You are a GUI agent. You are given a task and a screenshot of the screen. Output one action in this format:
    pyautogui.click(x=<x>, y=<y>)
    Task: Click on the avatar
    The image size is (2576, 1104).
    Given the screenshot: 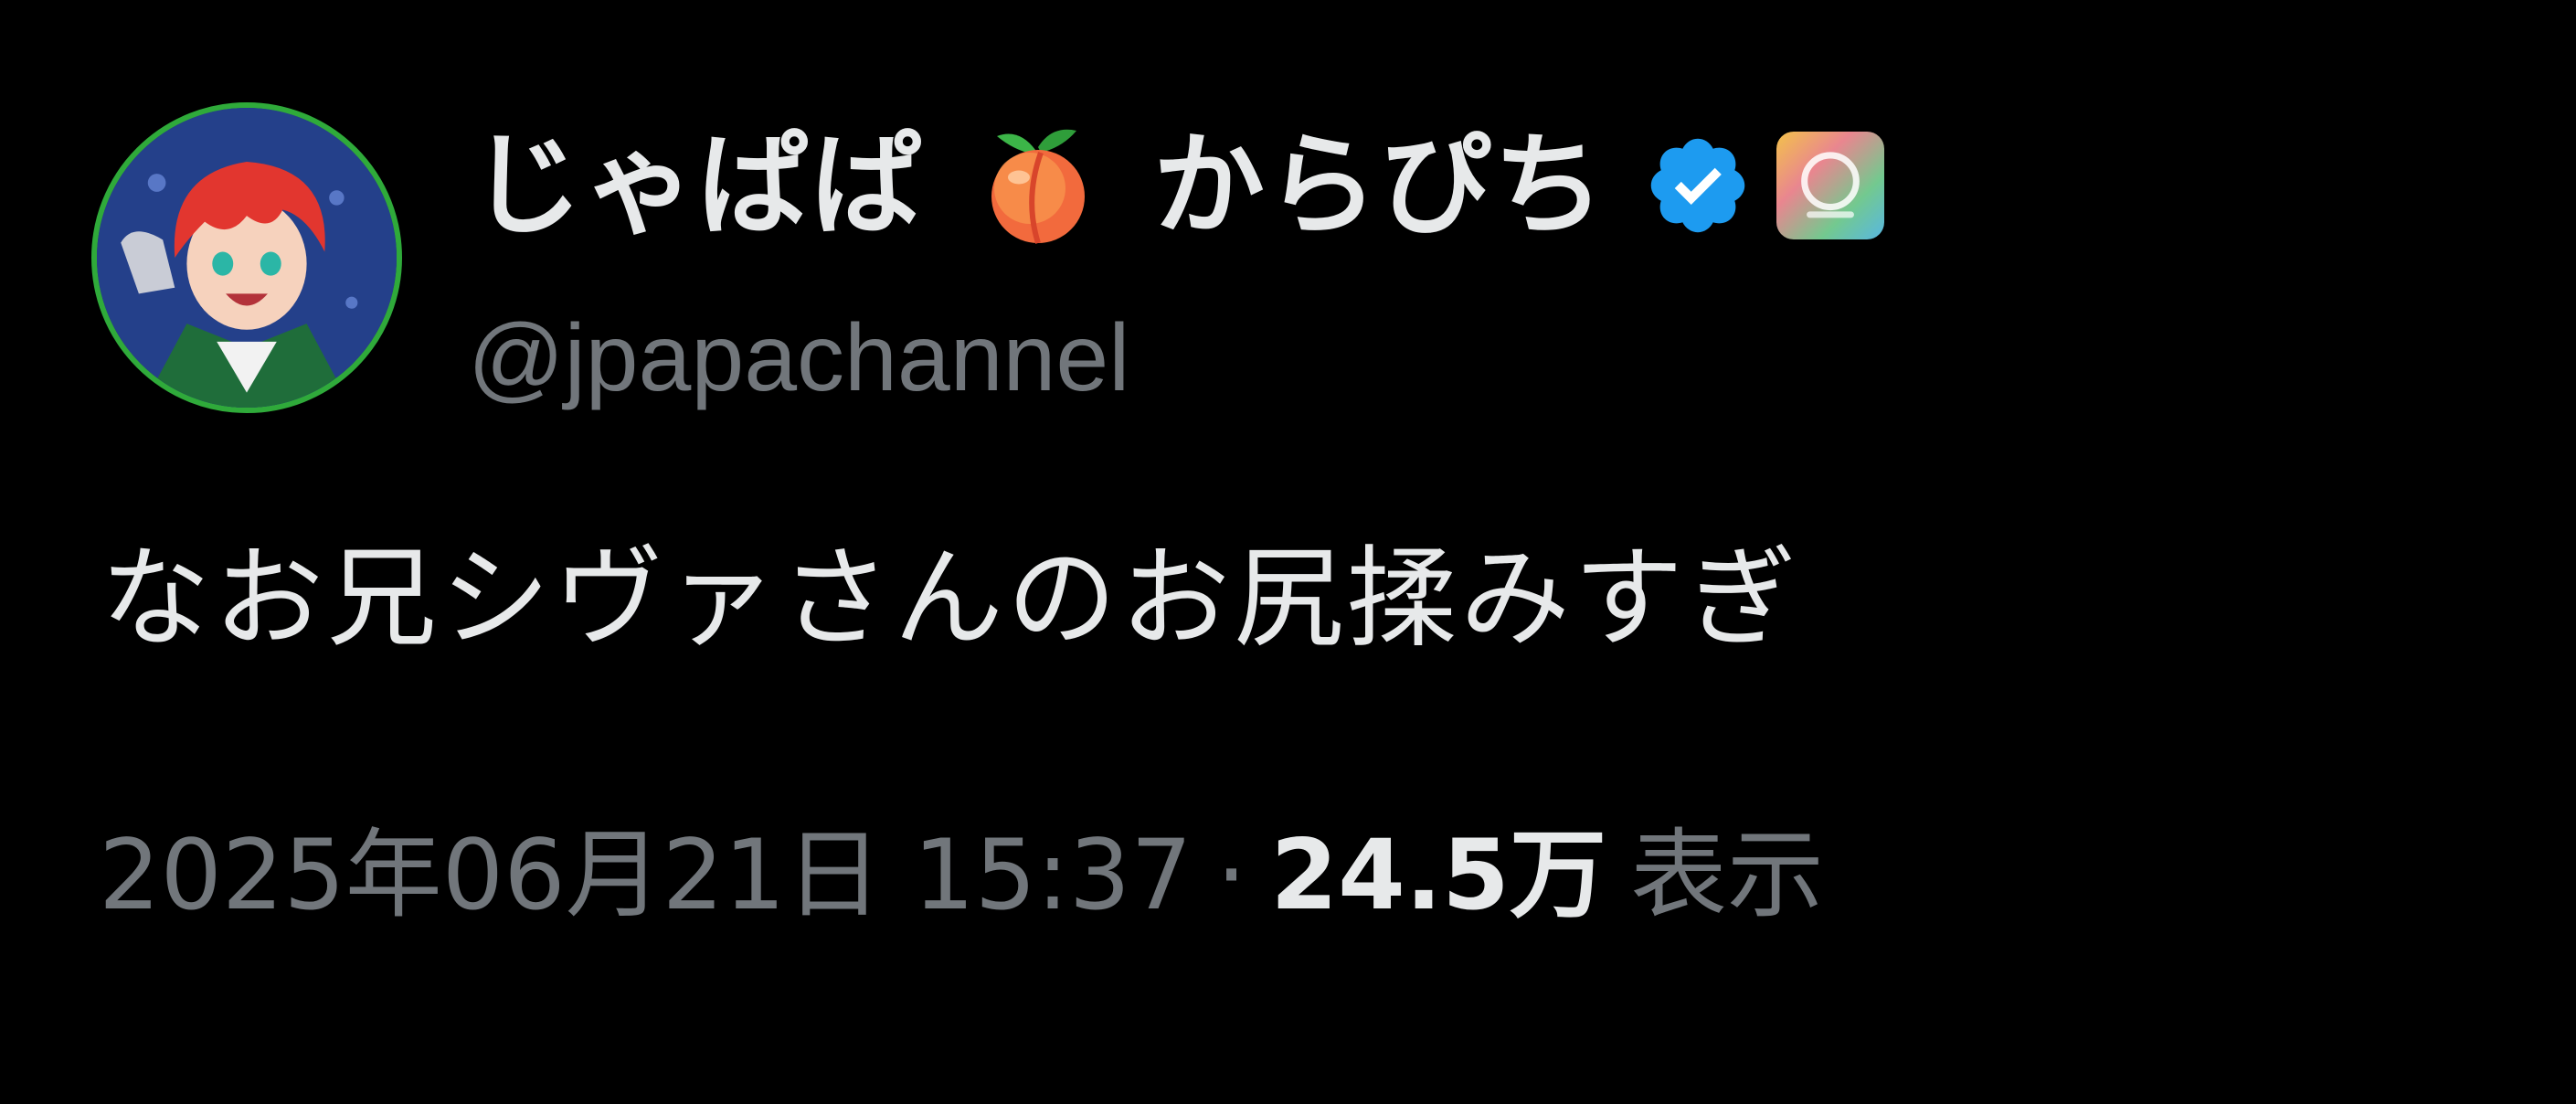 What is the action you would take?
    pyautogui.click(x=246, y=257)
    